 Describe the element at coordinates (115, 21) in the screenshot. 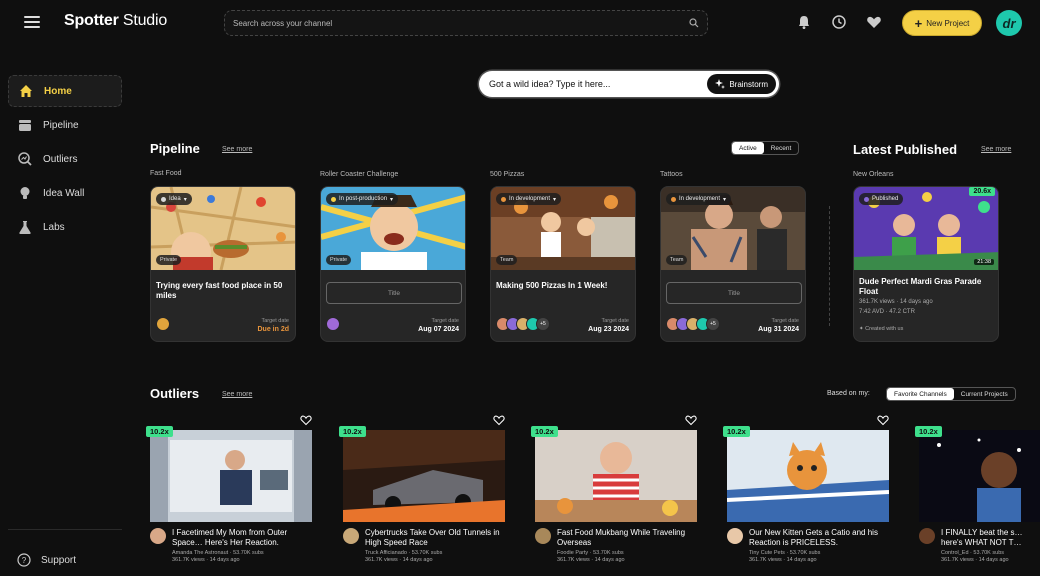

I see `brand-logo: Spotter Studio` at that location.